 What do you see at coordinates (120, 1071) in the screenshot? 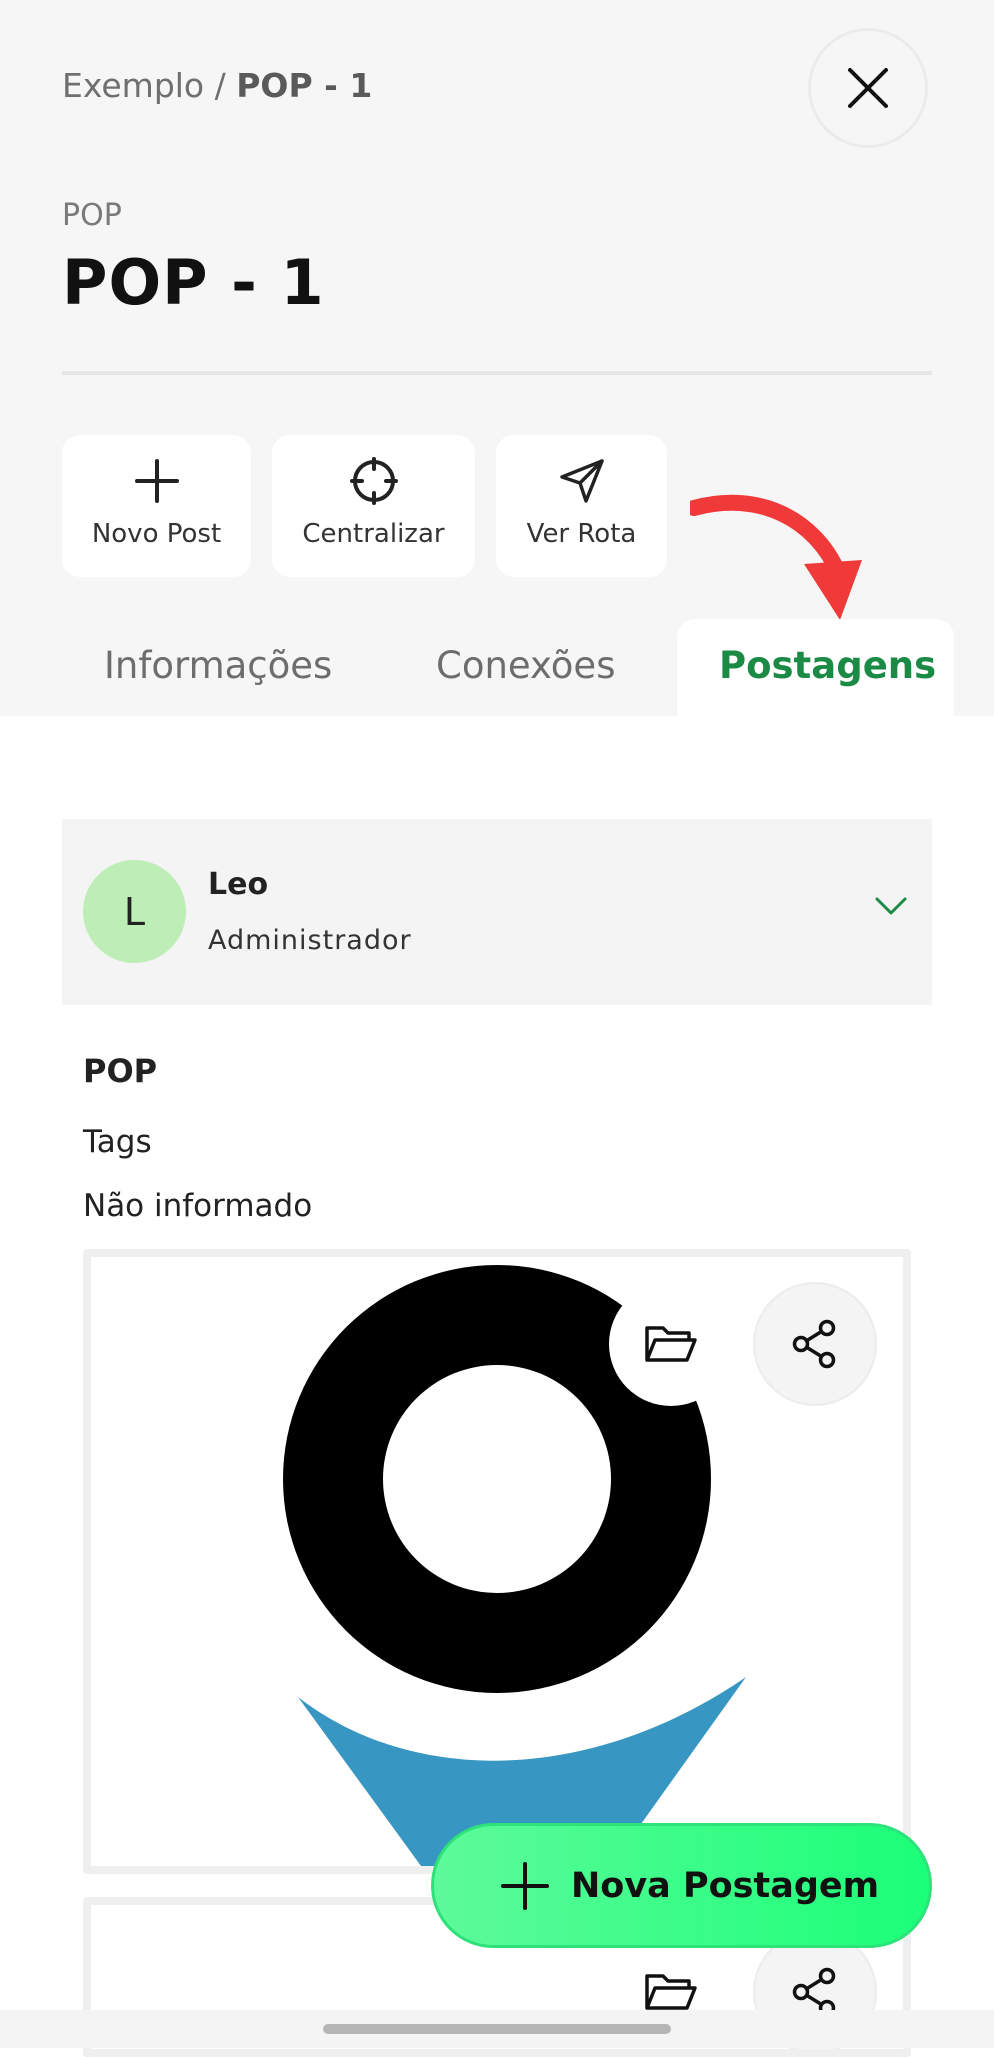
I see `post-title: POP` at bounding box center [120, 1071].